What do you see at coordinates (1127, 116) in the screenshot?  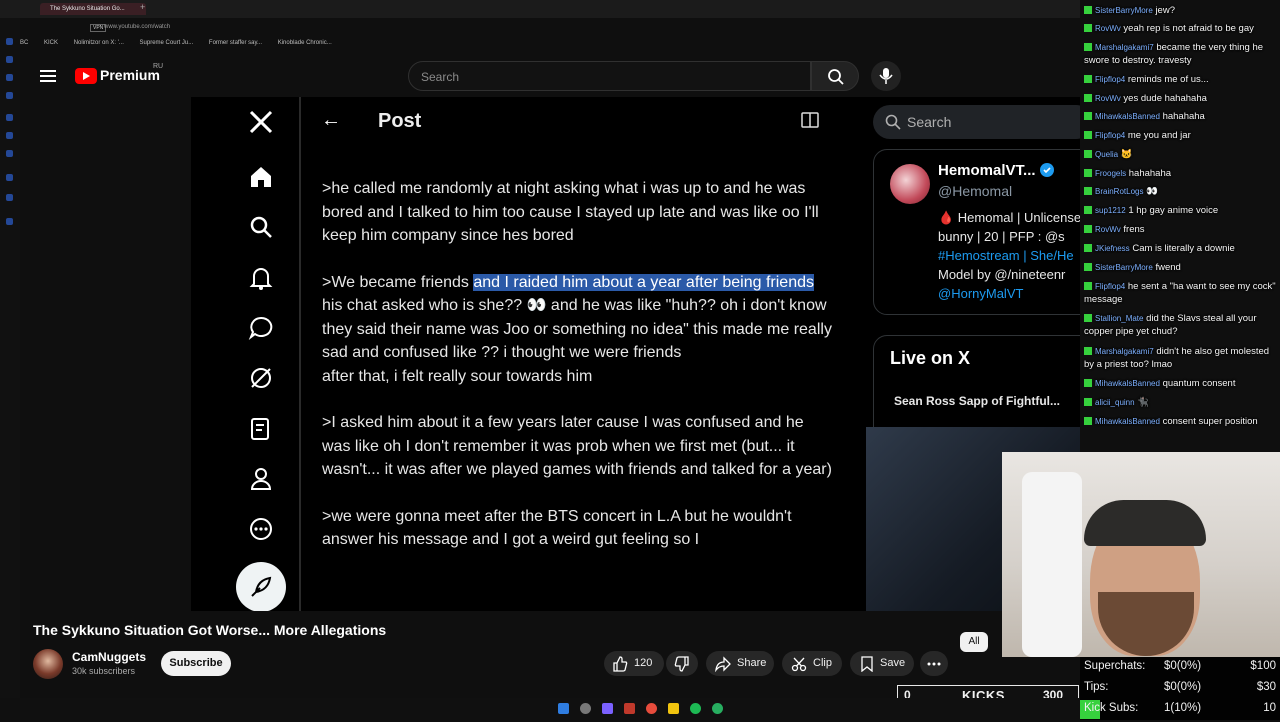 I see `chat-username: MihawkalsBanned` at bounding box center [1127, 116].